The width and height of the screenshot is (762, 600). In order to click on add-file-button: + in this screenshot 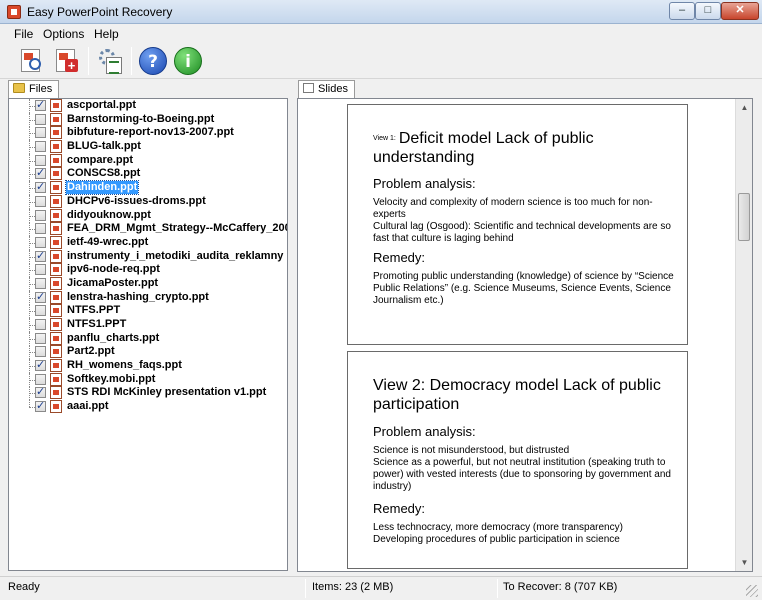, I will do `click(66, 61)`.